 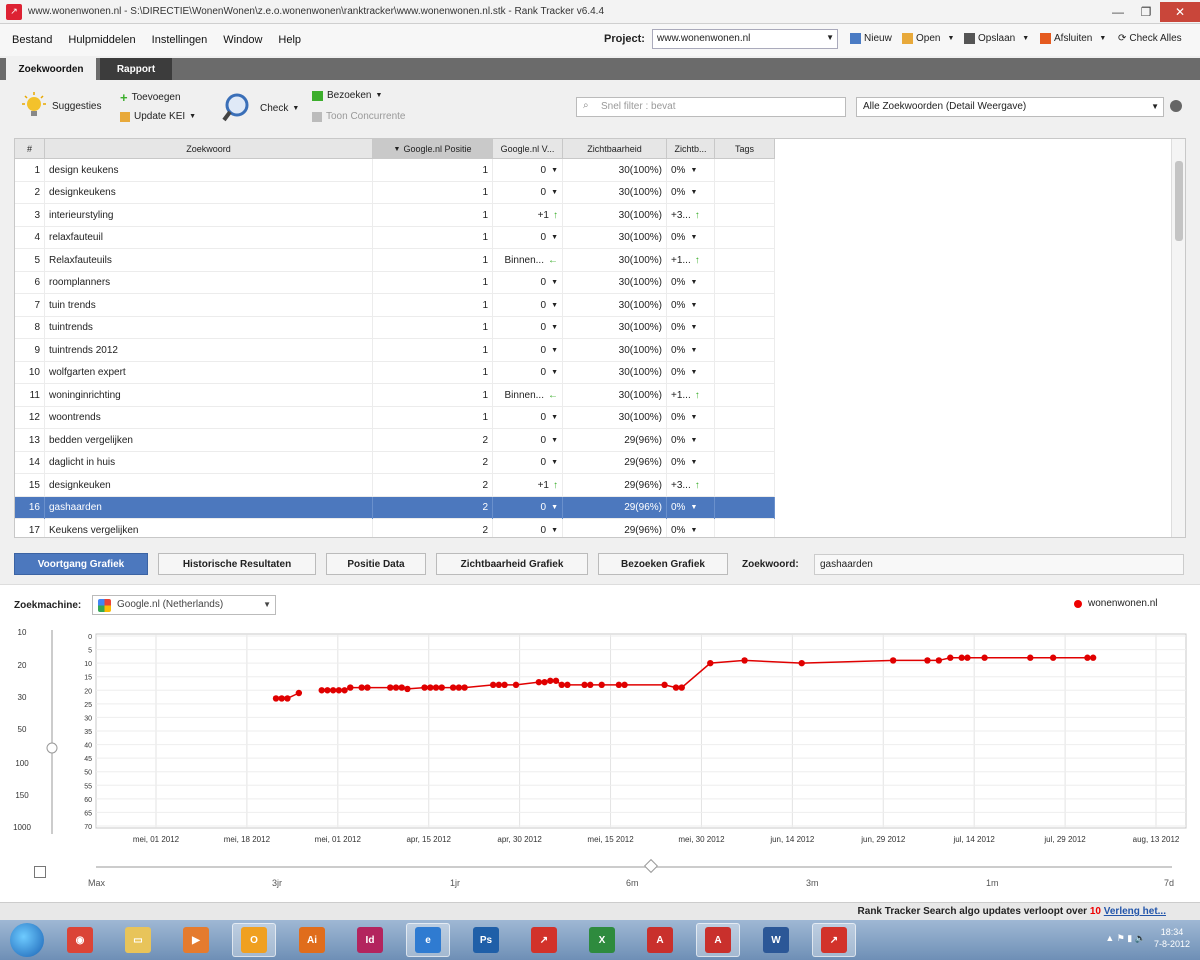 I want to click on table-row: 3 interieurstyling 1 +1 ↑ 30(100%) +3... ↑, so click(x=395, y=215).